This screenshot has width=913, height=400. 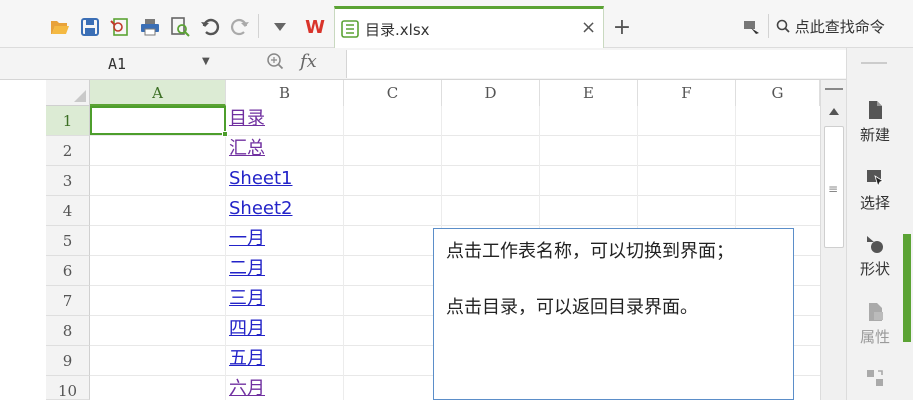 I want to click on search-doc-icon, so click(x=180, y=27).